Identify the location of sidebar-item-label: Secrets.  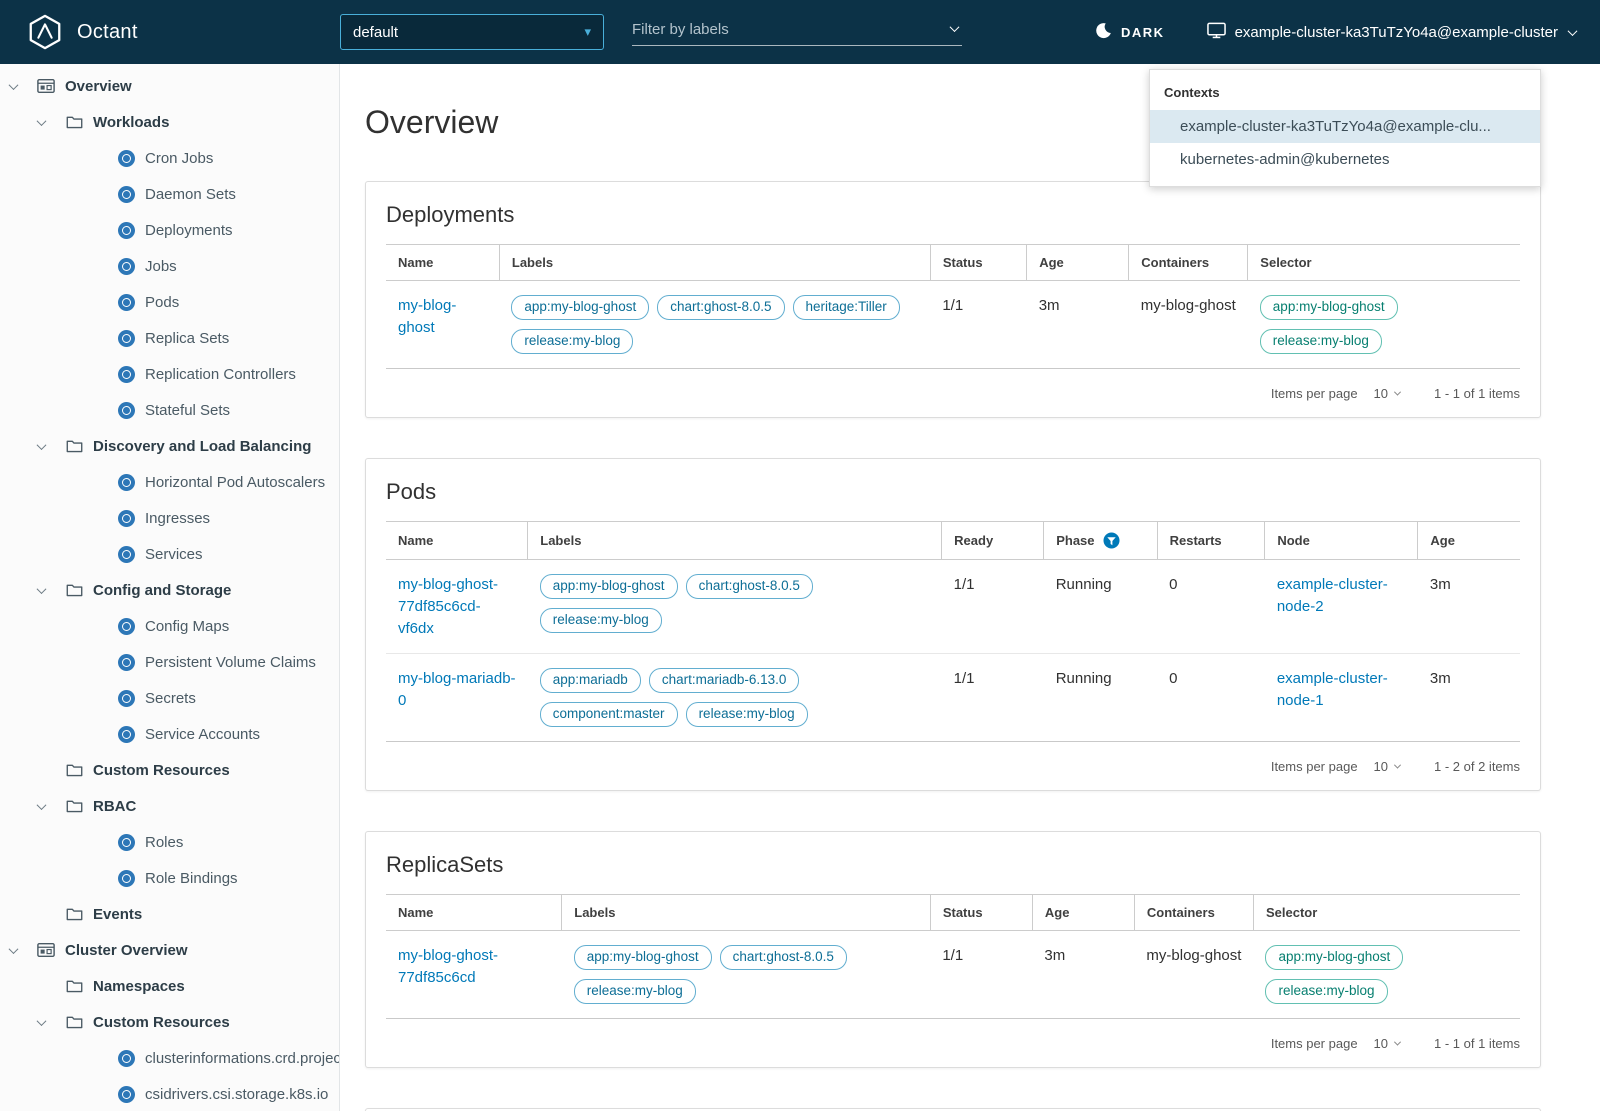
(170, 698).